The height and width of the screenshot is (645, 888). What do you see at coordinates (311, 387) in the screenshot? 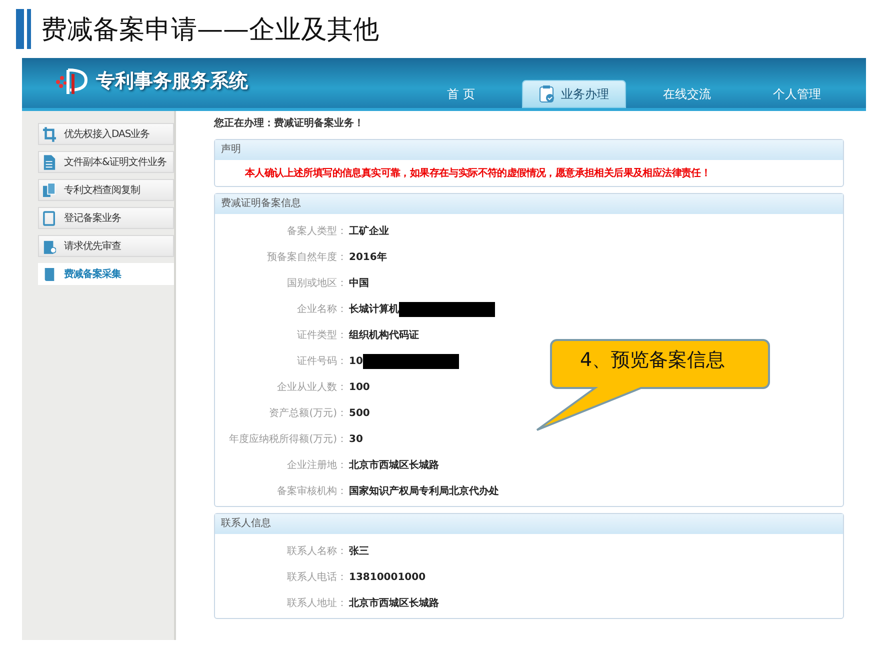
I see `field-label: 企业从业人数：` at bounding box center [311, 387].